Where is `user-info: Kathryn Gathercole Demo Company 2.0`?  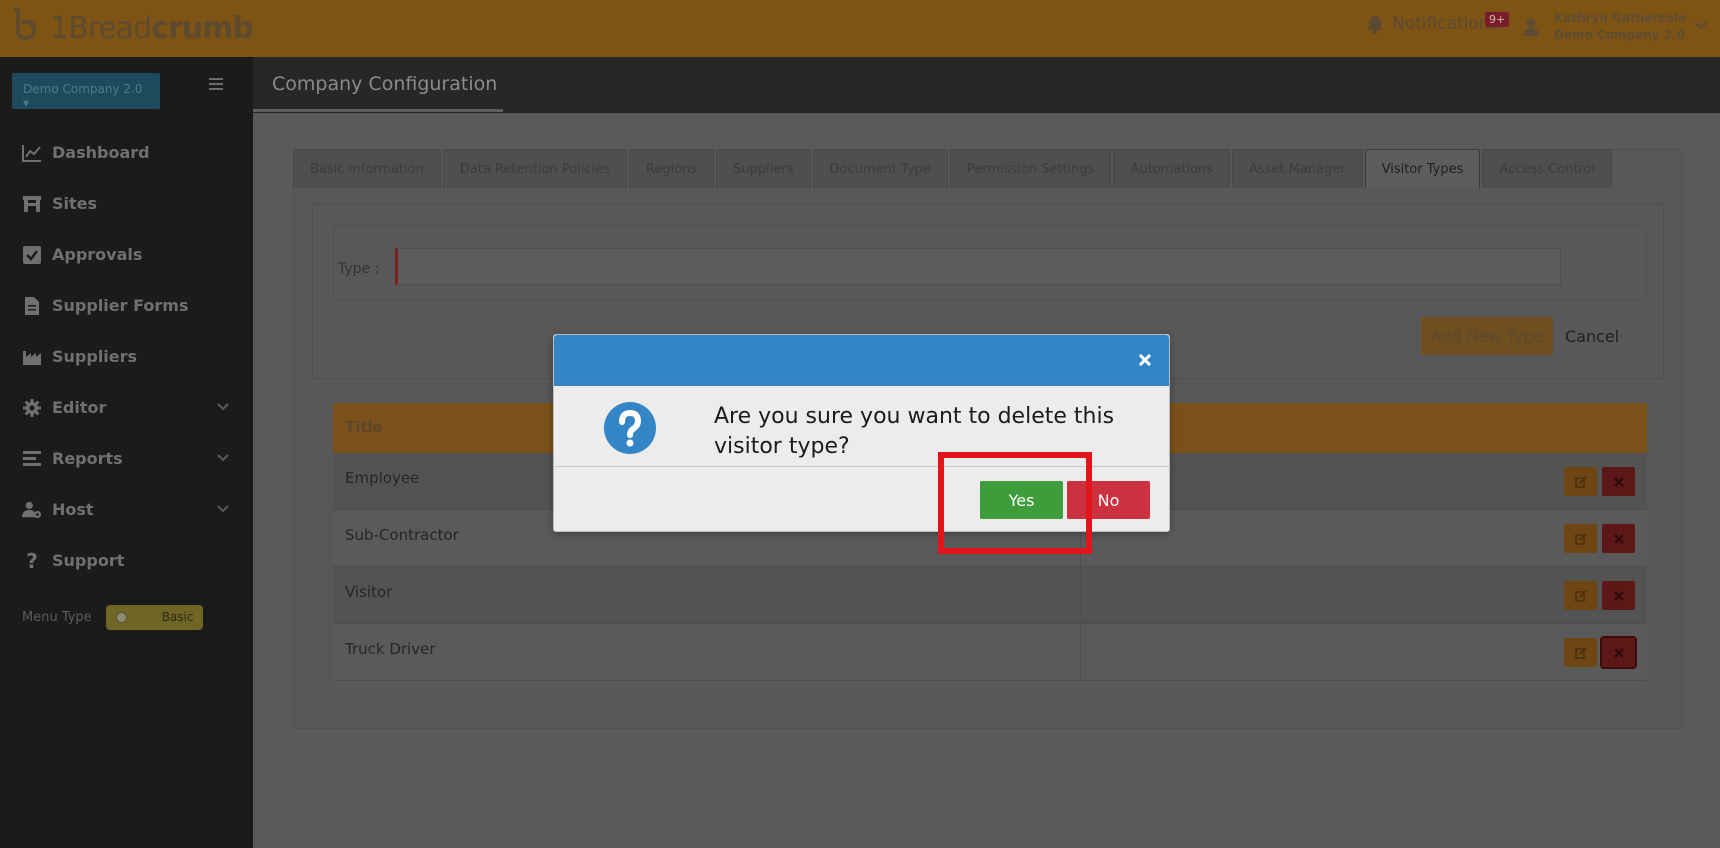
user-info: Kathryn Gathercole Demo Company 2.0 is located at coordinates (1620, 27).